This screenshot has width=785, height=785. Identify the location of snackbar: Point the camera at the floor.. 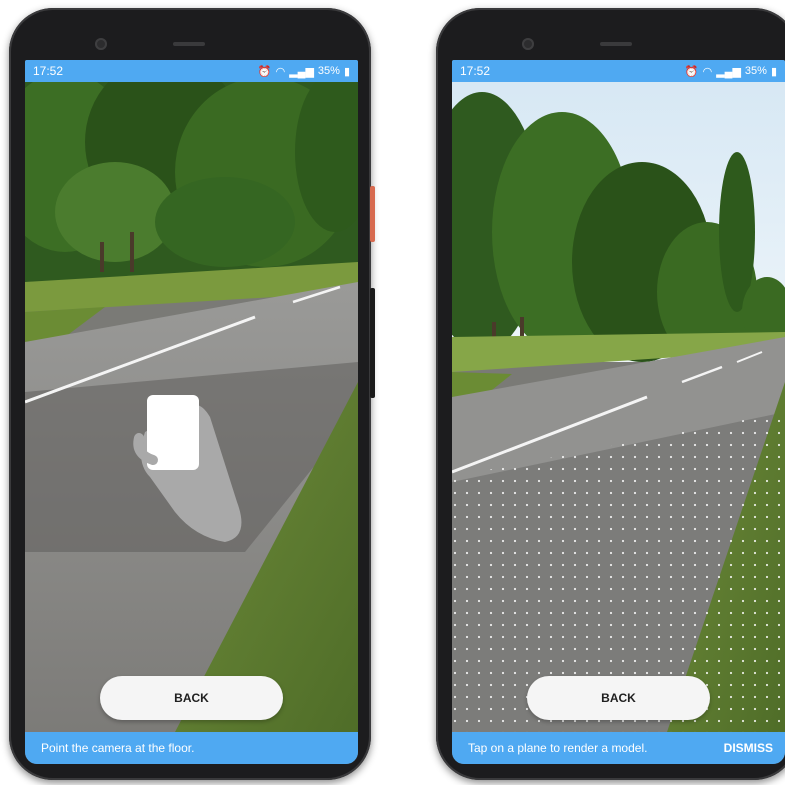
(191, 748).